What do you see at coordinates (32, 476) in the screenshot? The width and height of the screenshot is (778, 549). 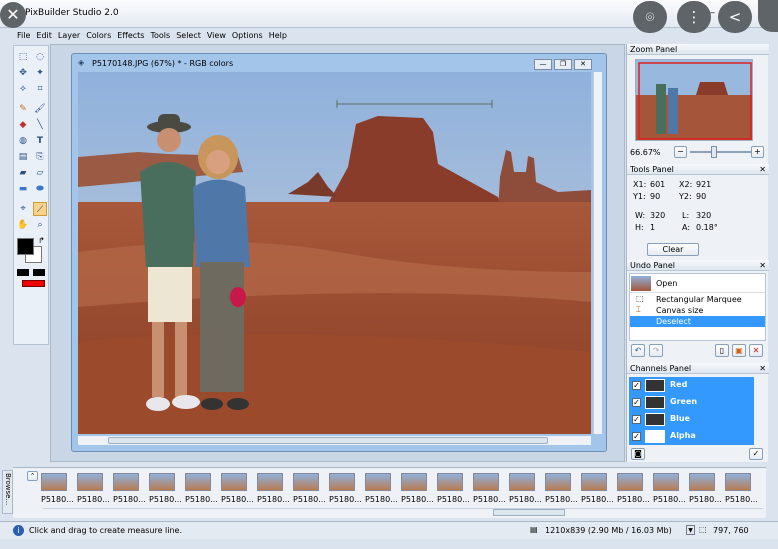 I see `filmstrip-up-button: ⌃` at bounding box center [32, 476].